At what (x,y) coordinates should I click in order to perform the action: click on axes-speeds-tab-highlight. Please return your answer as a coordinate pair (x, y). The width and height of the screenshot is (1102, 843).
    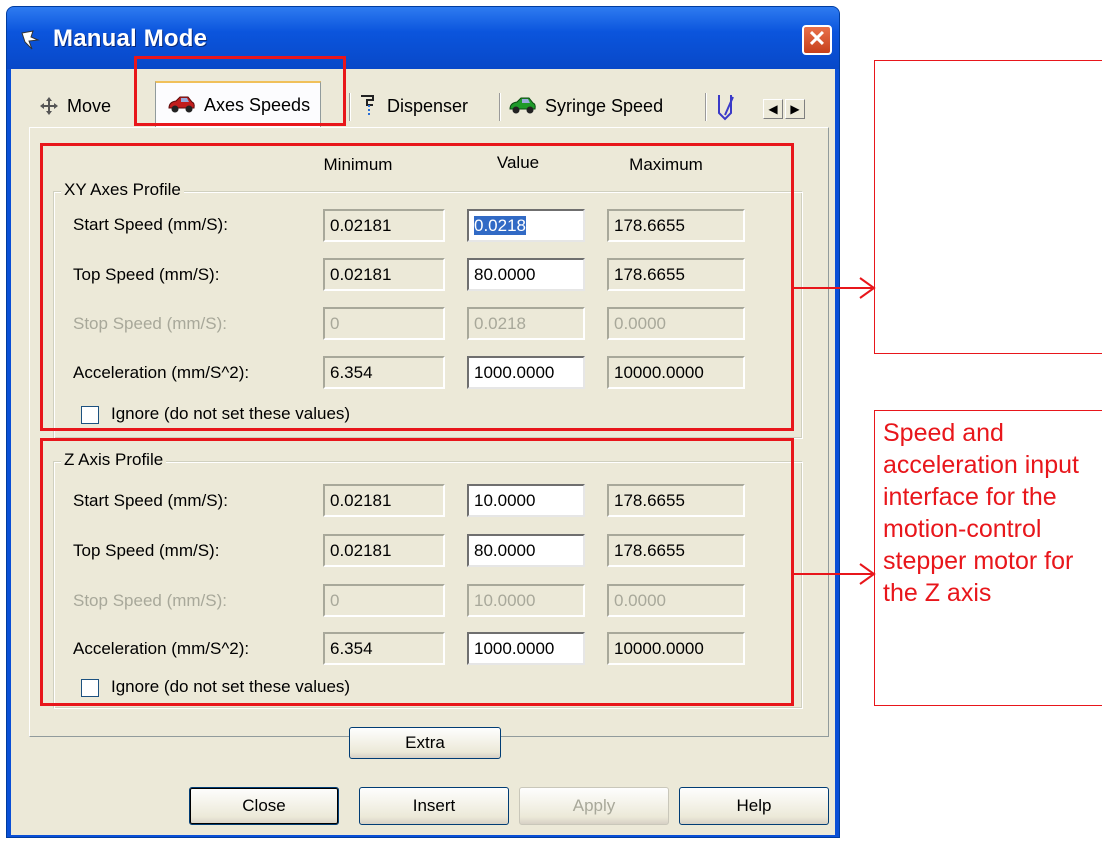
    Looking at the image, I should click on (240, 91).